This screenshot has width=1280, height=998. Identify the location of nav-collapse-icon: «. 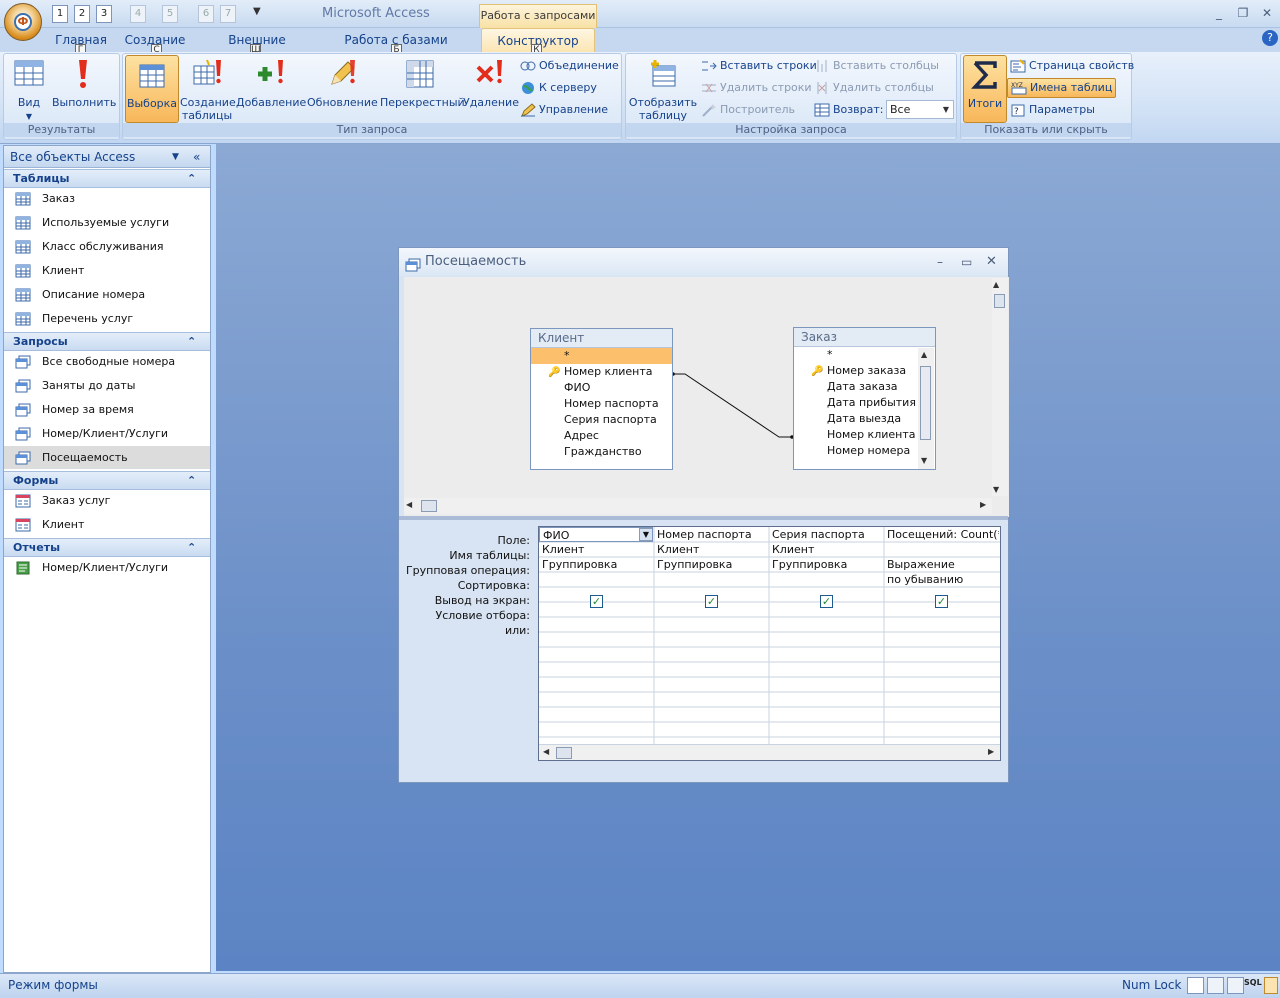
(196, 157).